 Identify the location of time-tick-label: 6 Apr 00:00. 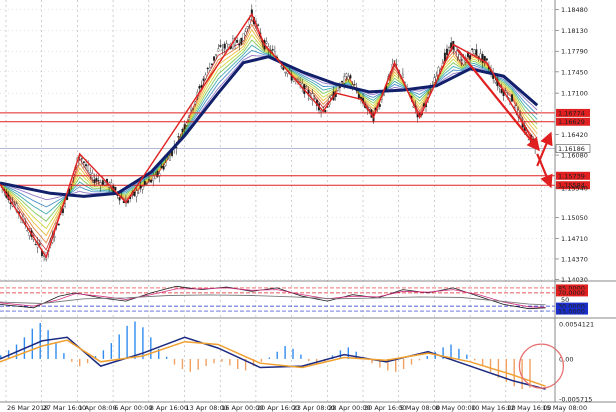
(133, 408).